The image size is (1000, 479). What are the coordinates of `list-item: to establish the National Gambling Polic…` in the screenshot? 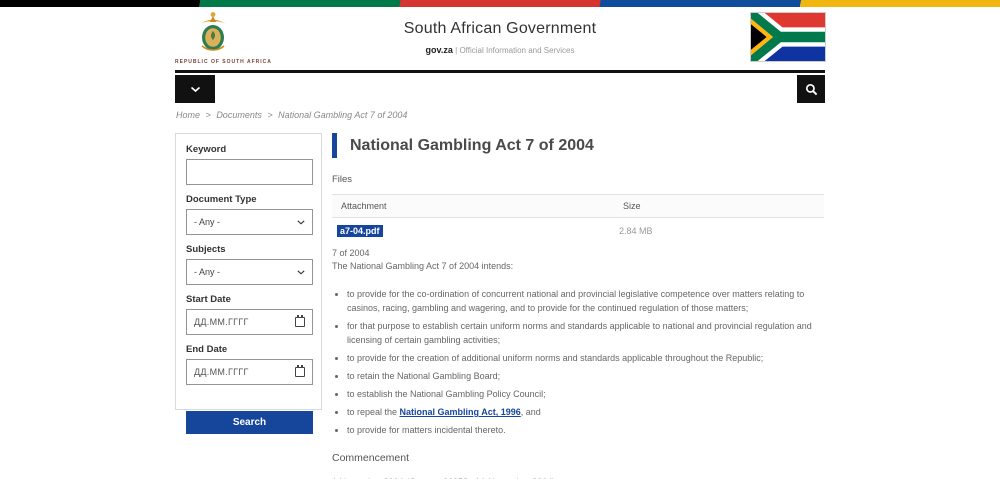 It's located at (585, 394).